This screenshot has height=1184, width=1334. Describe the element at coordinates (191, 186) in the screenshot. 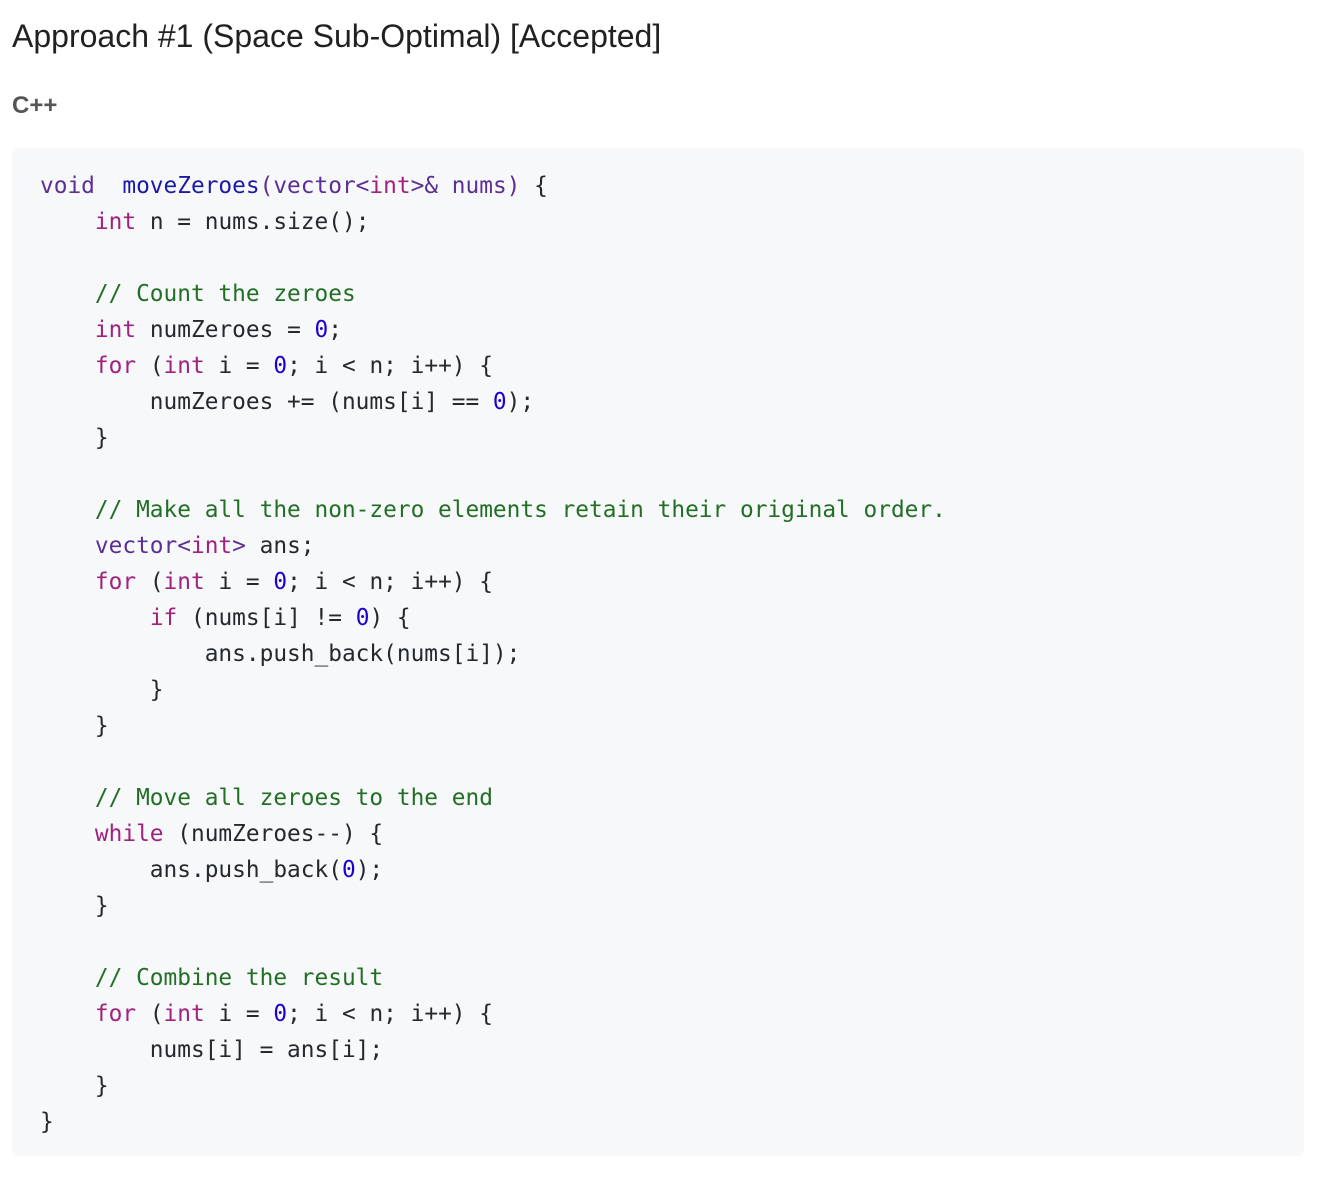

I see `code-token-func: moveZeroes` at that location.